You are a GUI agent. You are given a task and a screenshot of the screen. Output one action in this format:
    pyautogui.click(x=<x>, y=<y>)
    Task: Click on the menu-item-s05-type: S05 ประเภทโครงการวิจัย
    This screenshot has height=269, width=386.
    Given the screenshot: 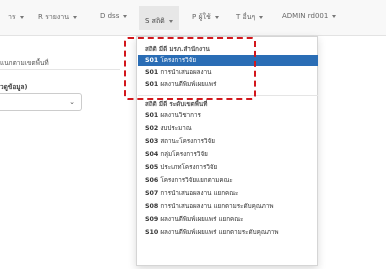 What is the action you would take?
    pyautogui.click(x=228, y=167)
    